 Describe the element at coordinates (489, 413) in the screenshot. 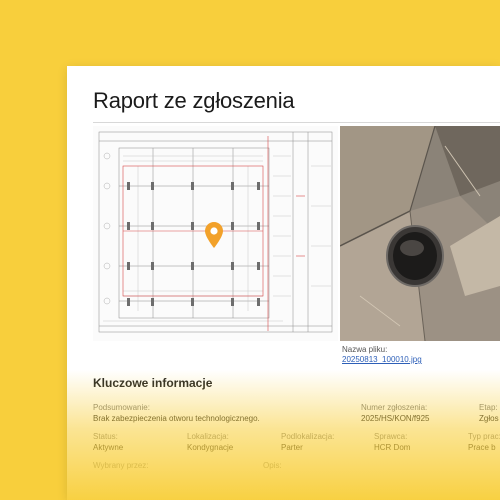

I see `stage-field: Etap: Zgłos` at that location.